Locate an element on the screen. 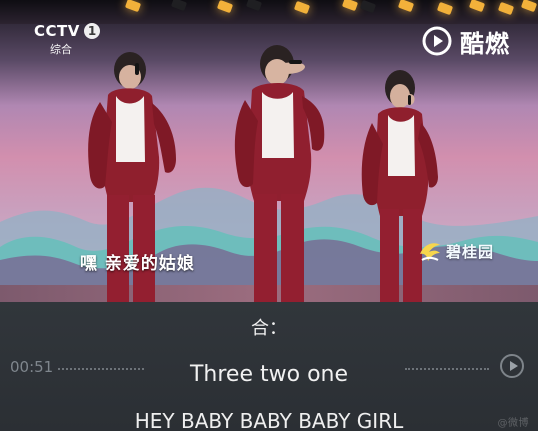  play-circle-icon is located at coordinates (512, 366).